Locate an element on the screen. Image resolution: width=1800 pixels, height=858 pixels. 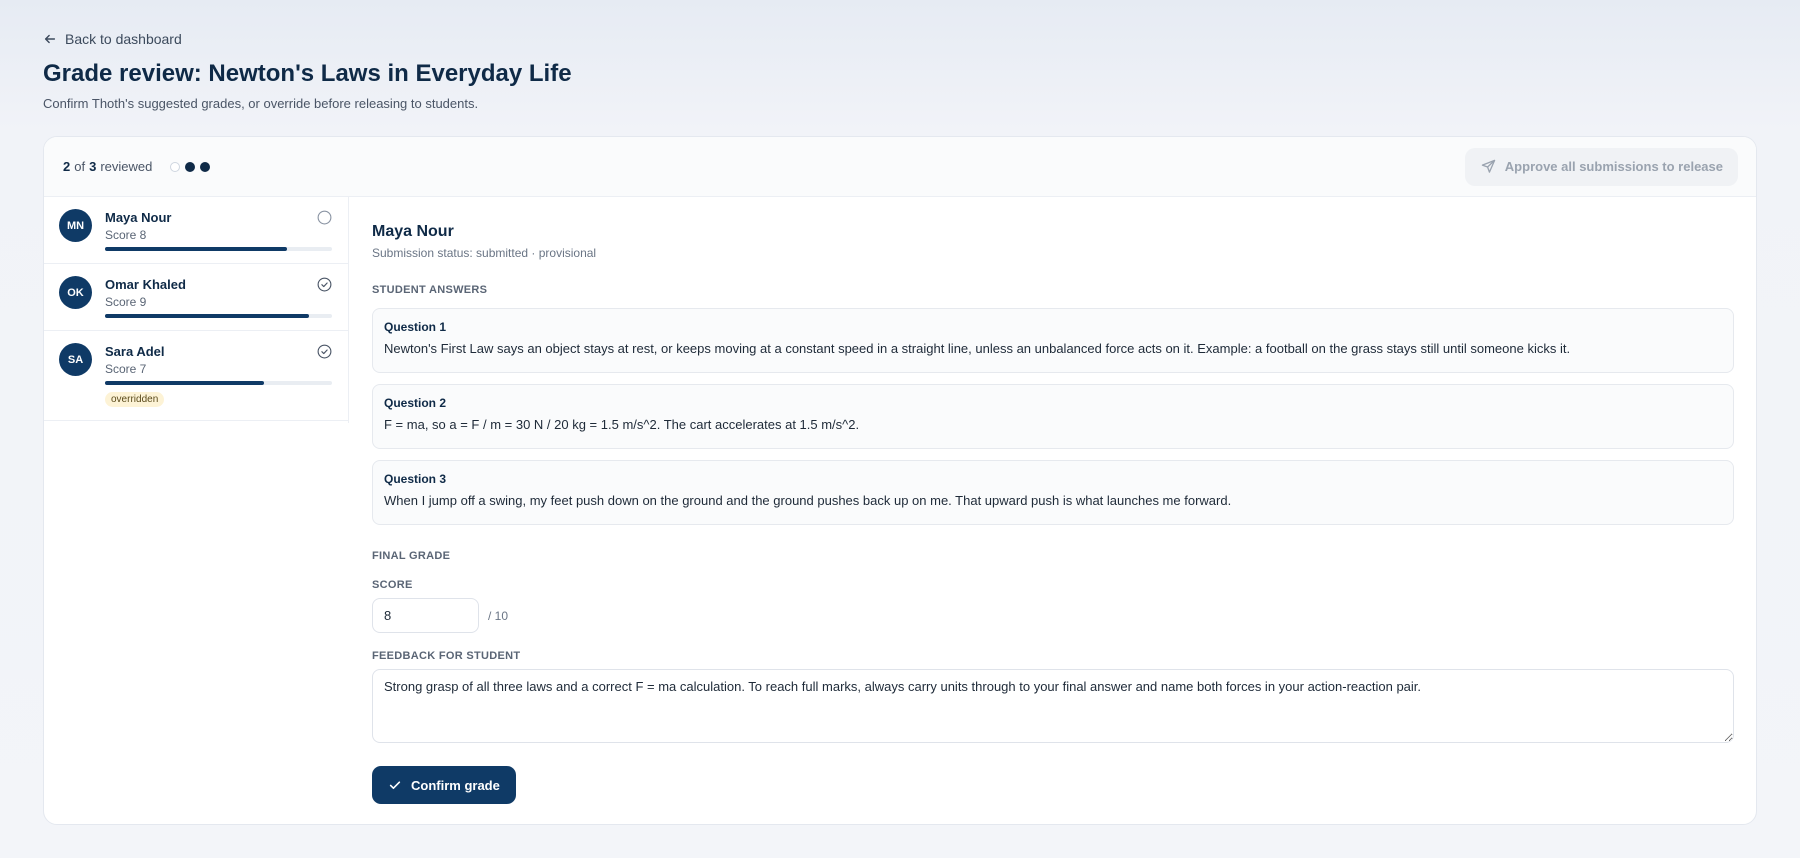
send-icon is located at coordinates (1488, 166).